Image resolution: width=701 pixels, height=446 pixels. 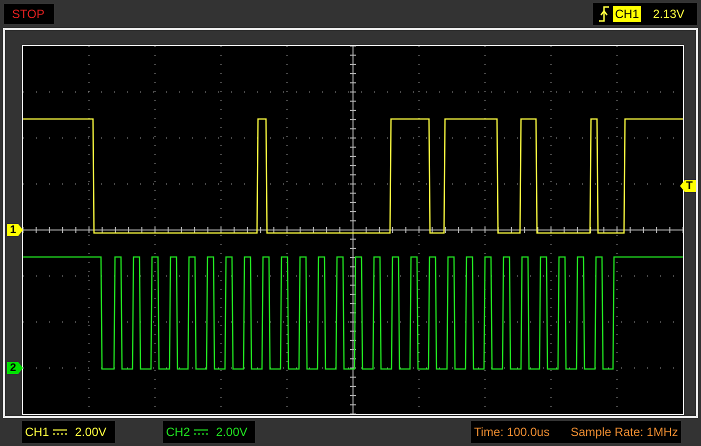 What do you see at coordinates (512, 432) in the screenshot?
I see `time-base-label: Time: 100.0us` at bounding box center [512, 432].